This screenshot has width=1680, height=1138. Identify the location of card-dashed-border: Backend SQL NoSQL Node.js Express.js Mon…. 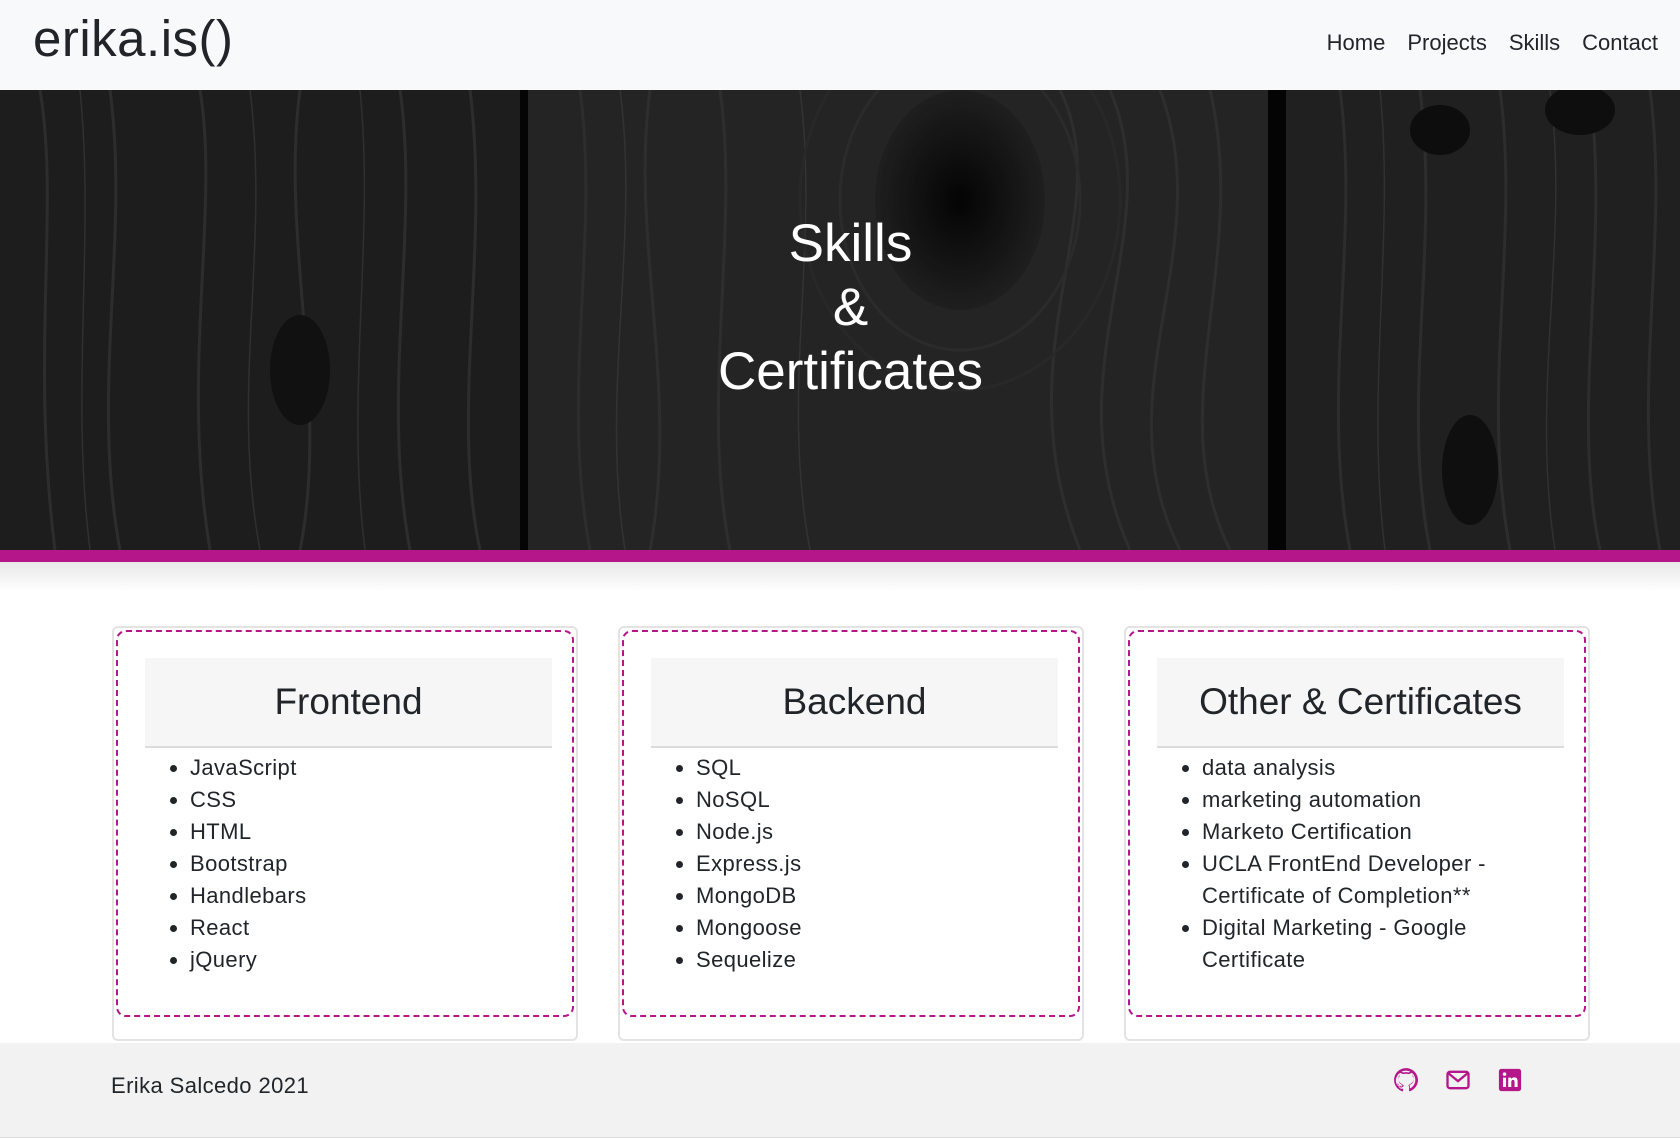
(851, 823).